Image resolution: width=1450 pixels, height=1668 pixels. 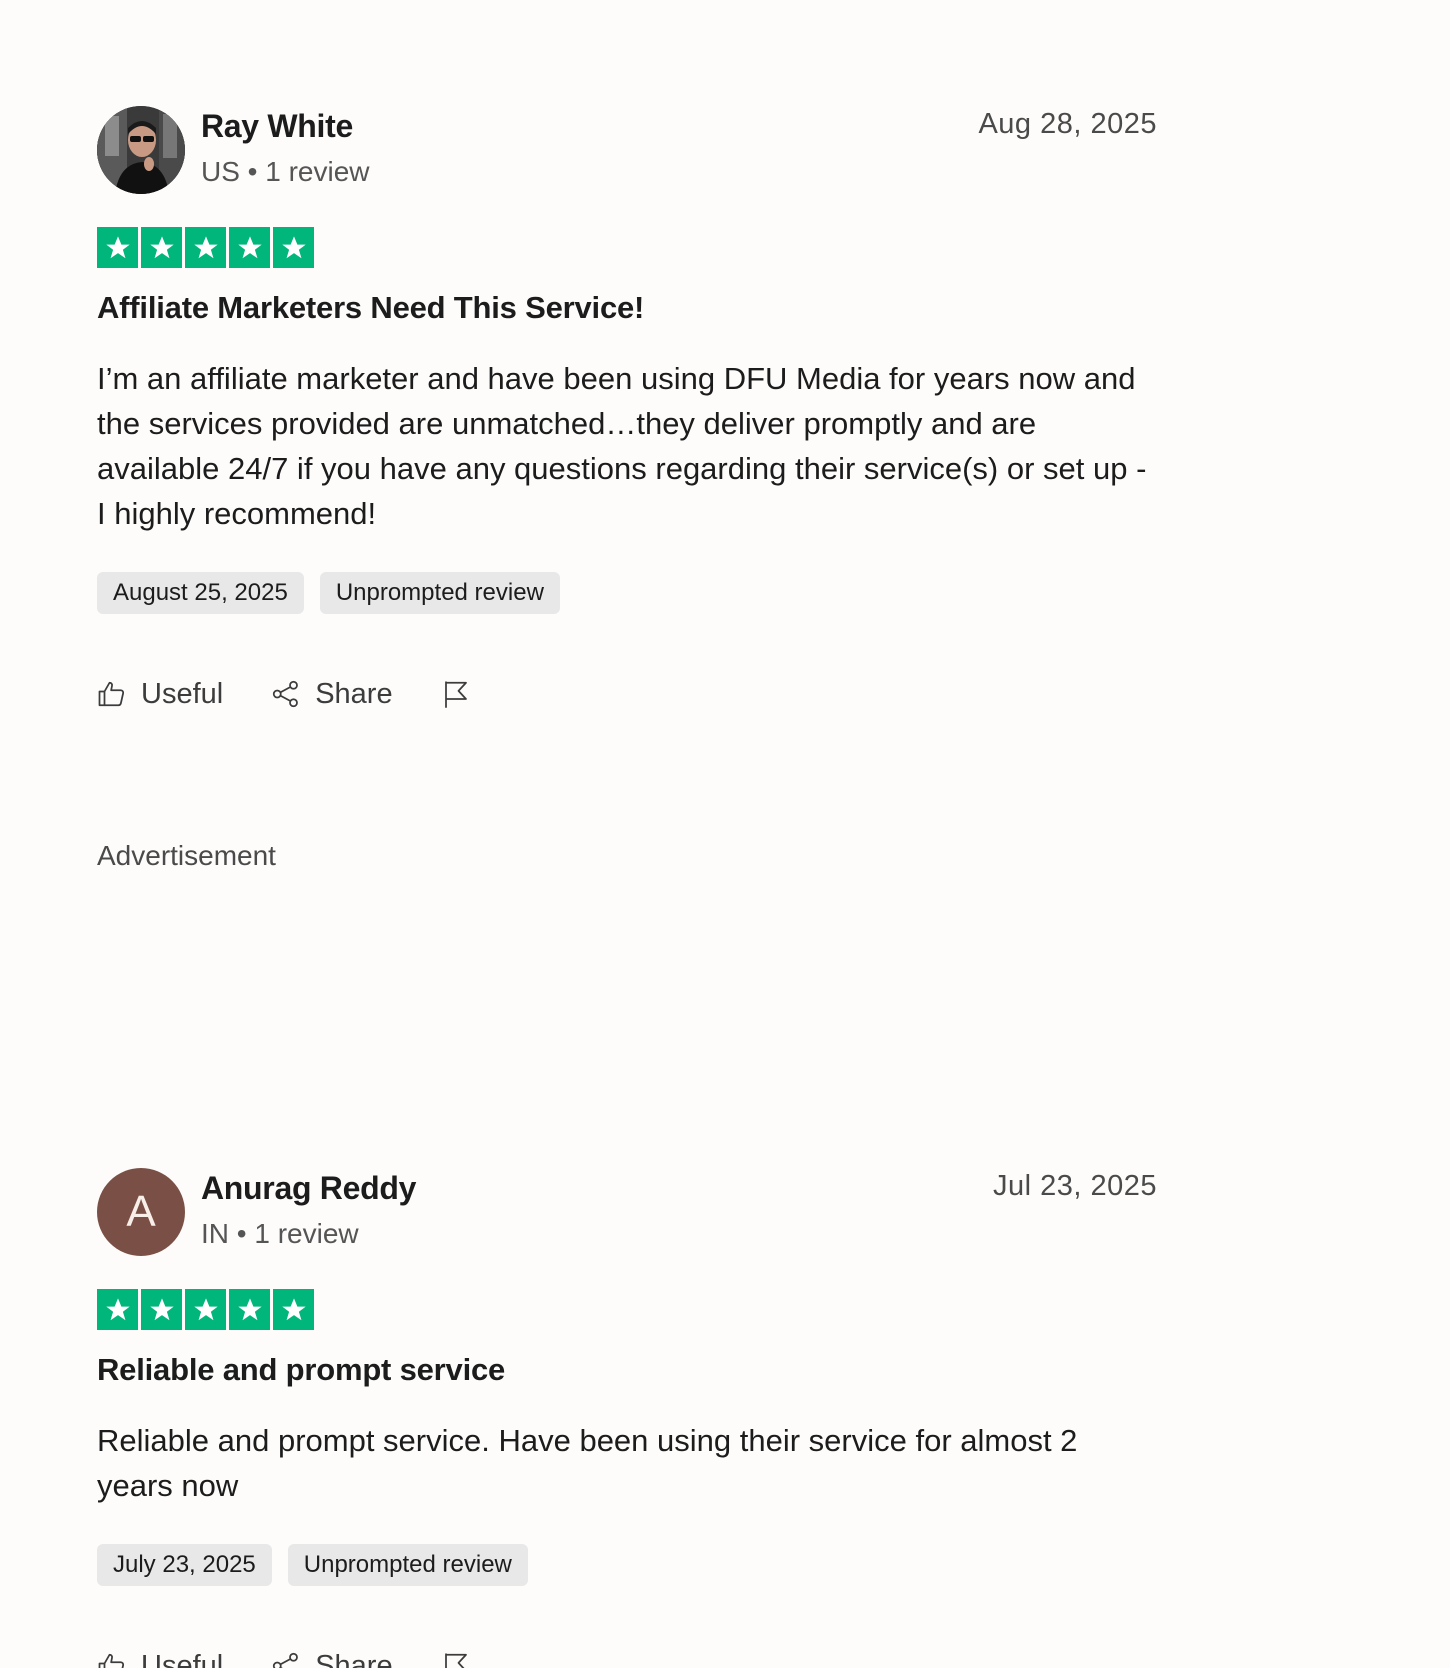 What do you see at coordinates (186, 855) in the screenshot?
I see `advertisement-label: Advertisement` at bounding box center [186, 855].